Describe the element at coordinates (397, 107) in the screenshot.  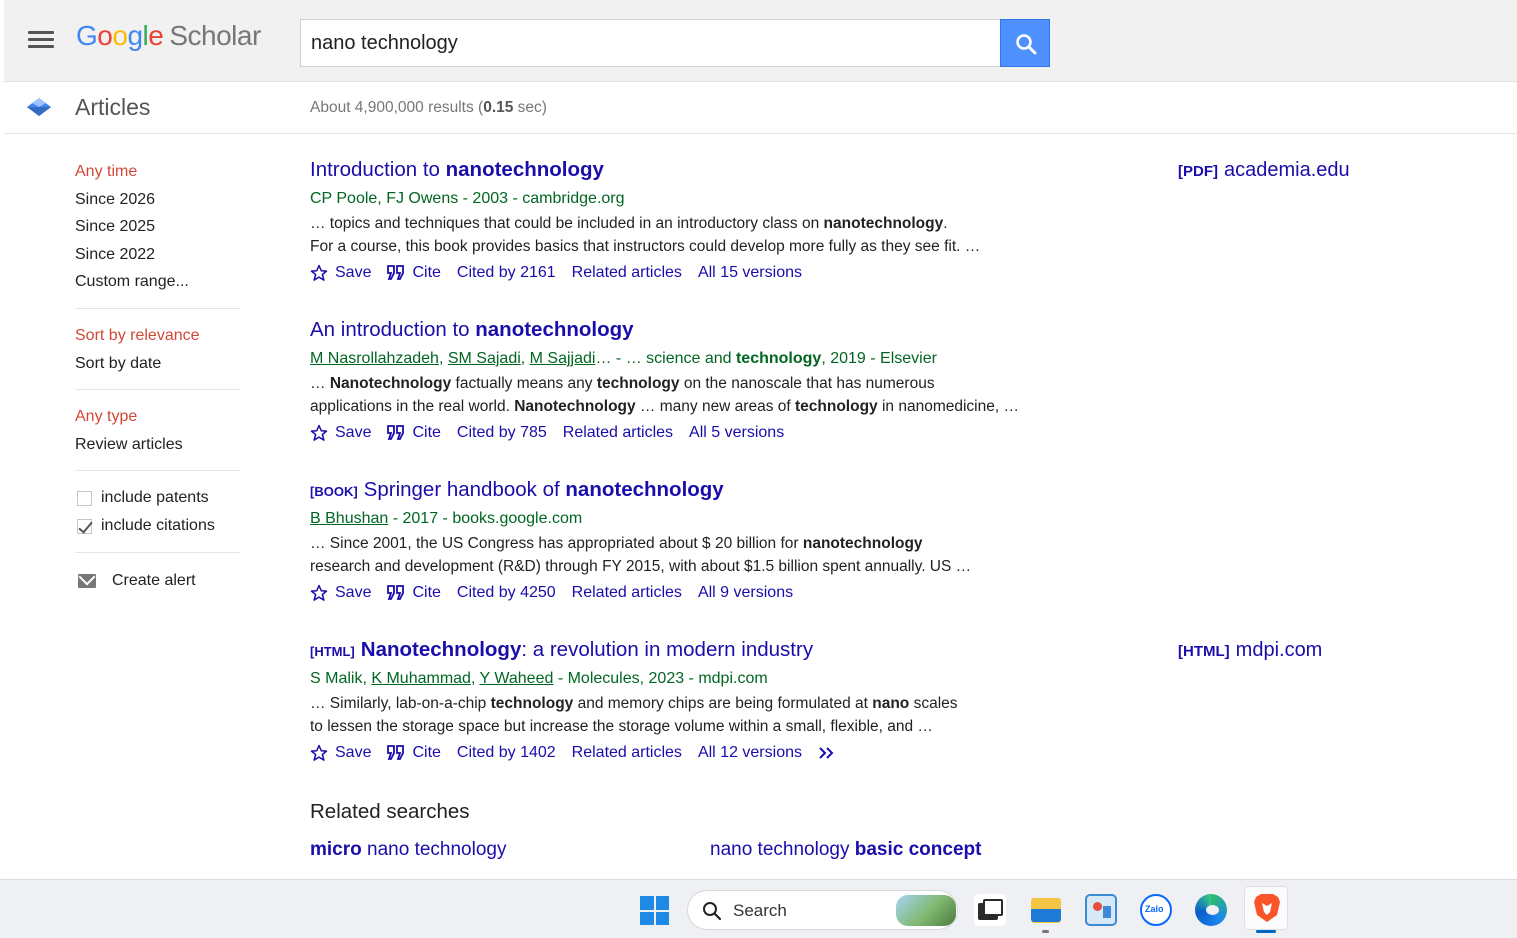
I see `results-prefix: About 4,900,000 results (` at that location.